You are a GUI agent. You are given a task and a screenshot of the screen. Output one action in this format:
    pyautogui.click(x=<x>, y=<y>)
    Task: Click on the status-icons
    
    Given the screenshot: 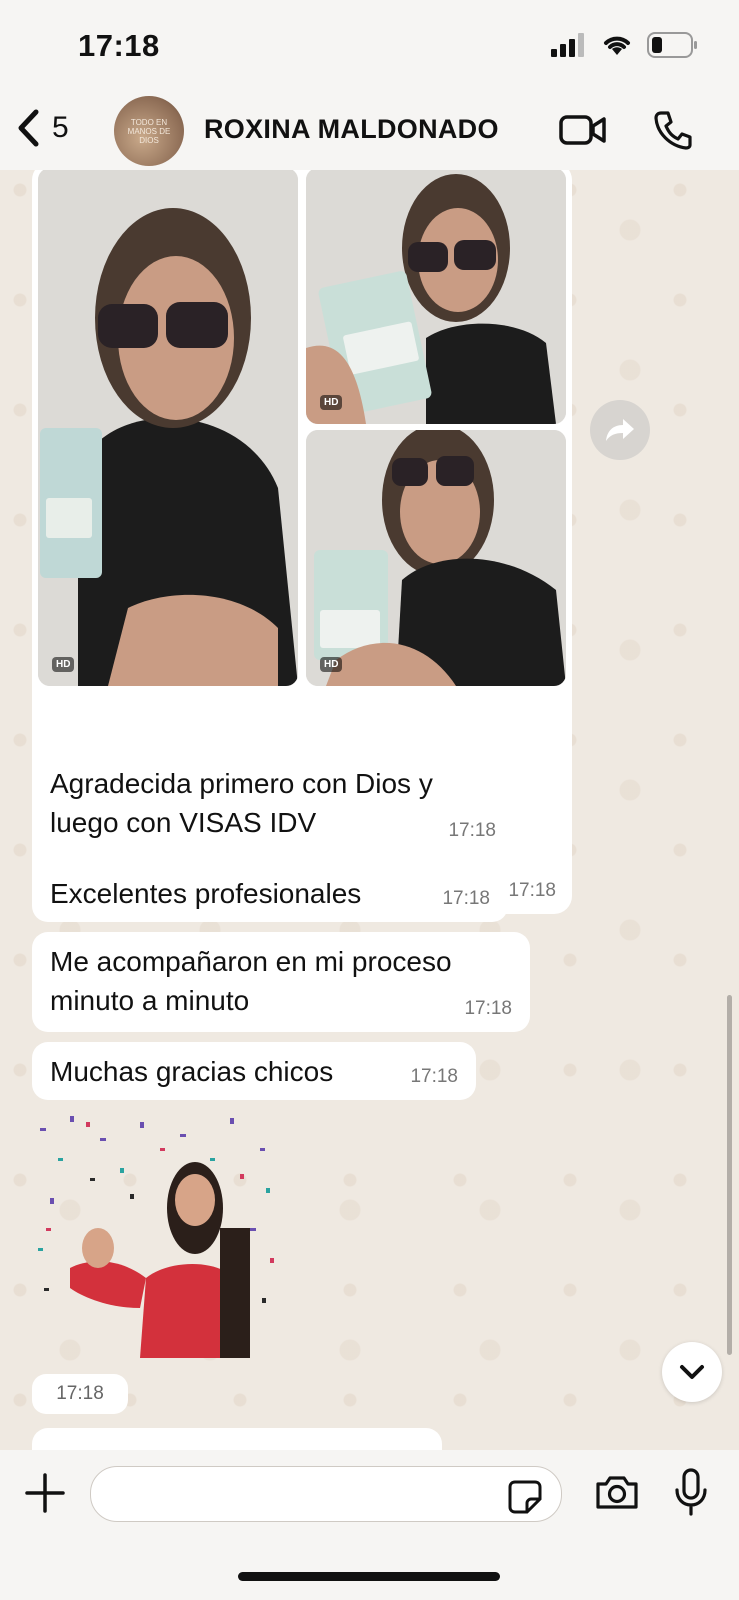 What is the action you would take?
    pyautogui.click(x=625, y=45)
    